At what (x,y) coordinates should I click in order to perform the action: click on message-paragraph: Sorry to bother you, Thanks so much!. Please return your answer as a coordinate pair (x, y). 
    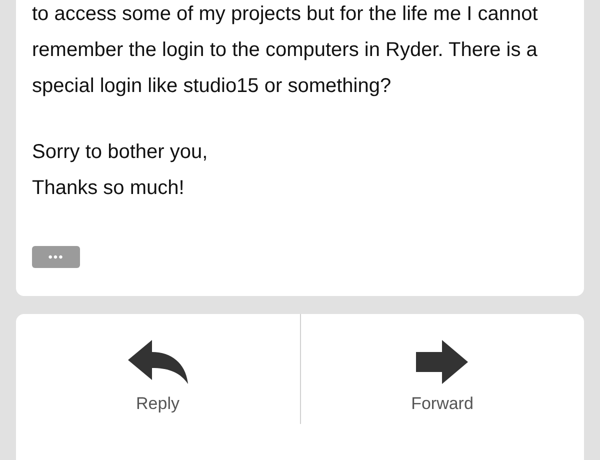
    Looking at the image, I should click on (120, 170).